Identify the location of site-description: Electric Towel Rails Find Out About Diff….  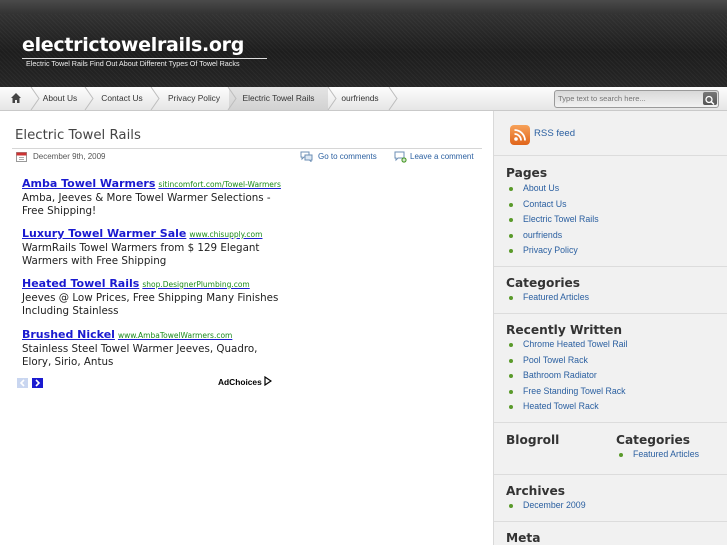
(133, 63).